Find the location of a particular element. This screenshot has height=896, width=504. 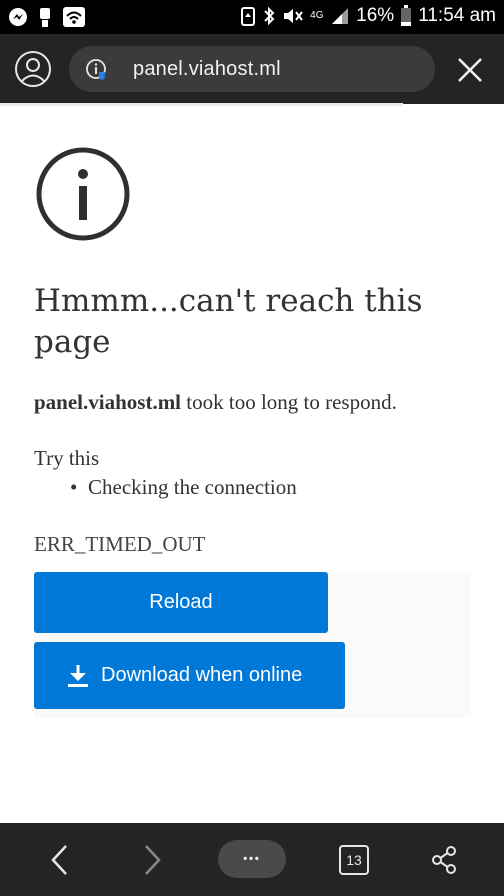

info-icon is located at coordinates (83, 194).